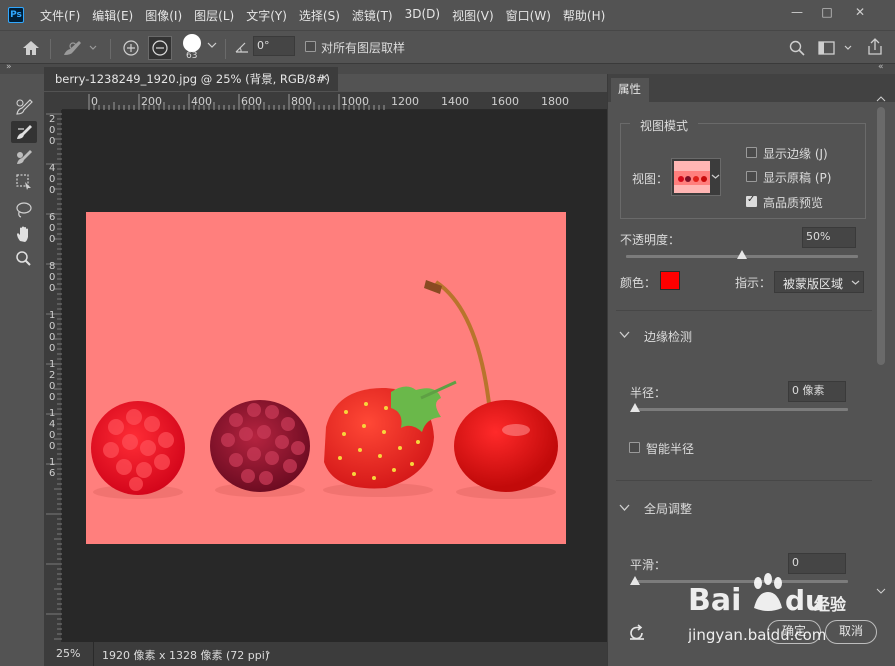 The height and width of the screenshot is (666, 895). Describe the element at coordinates (212, 46) in the screenshot. I see `brush-size-dropdown-icon` at that location.